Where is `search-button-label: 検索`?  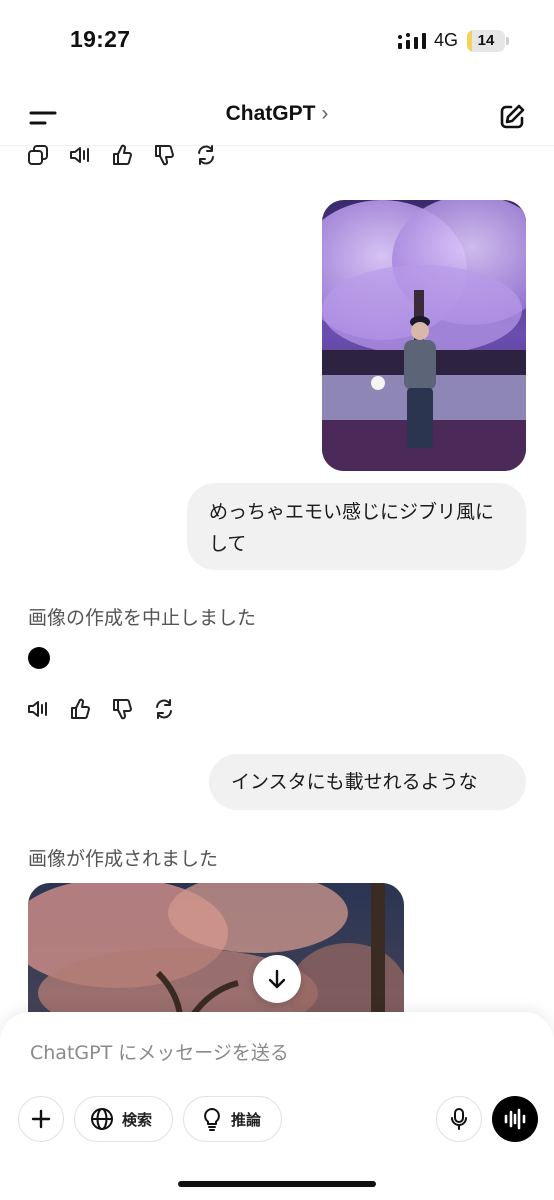
search-button-label: 検索 is located at coordinates (137, 1119).